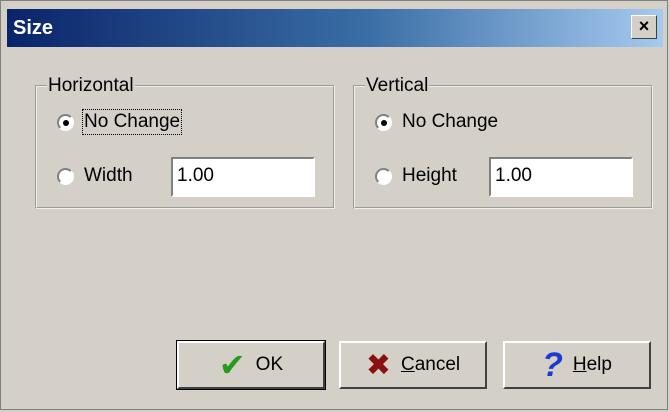 Image resolution: width=670 pixels, height=412 pixels. What do you see at coordinates (132, 122) in the screenshot?
I see `horizontal-no-change-label: No Change` at bounding box center [132, 122].